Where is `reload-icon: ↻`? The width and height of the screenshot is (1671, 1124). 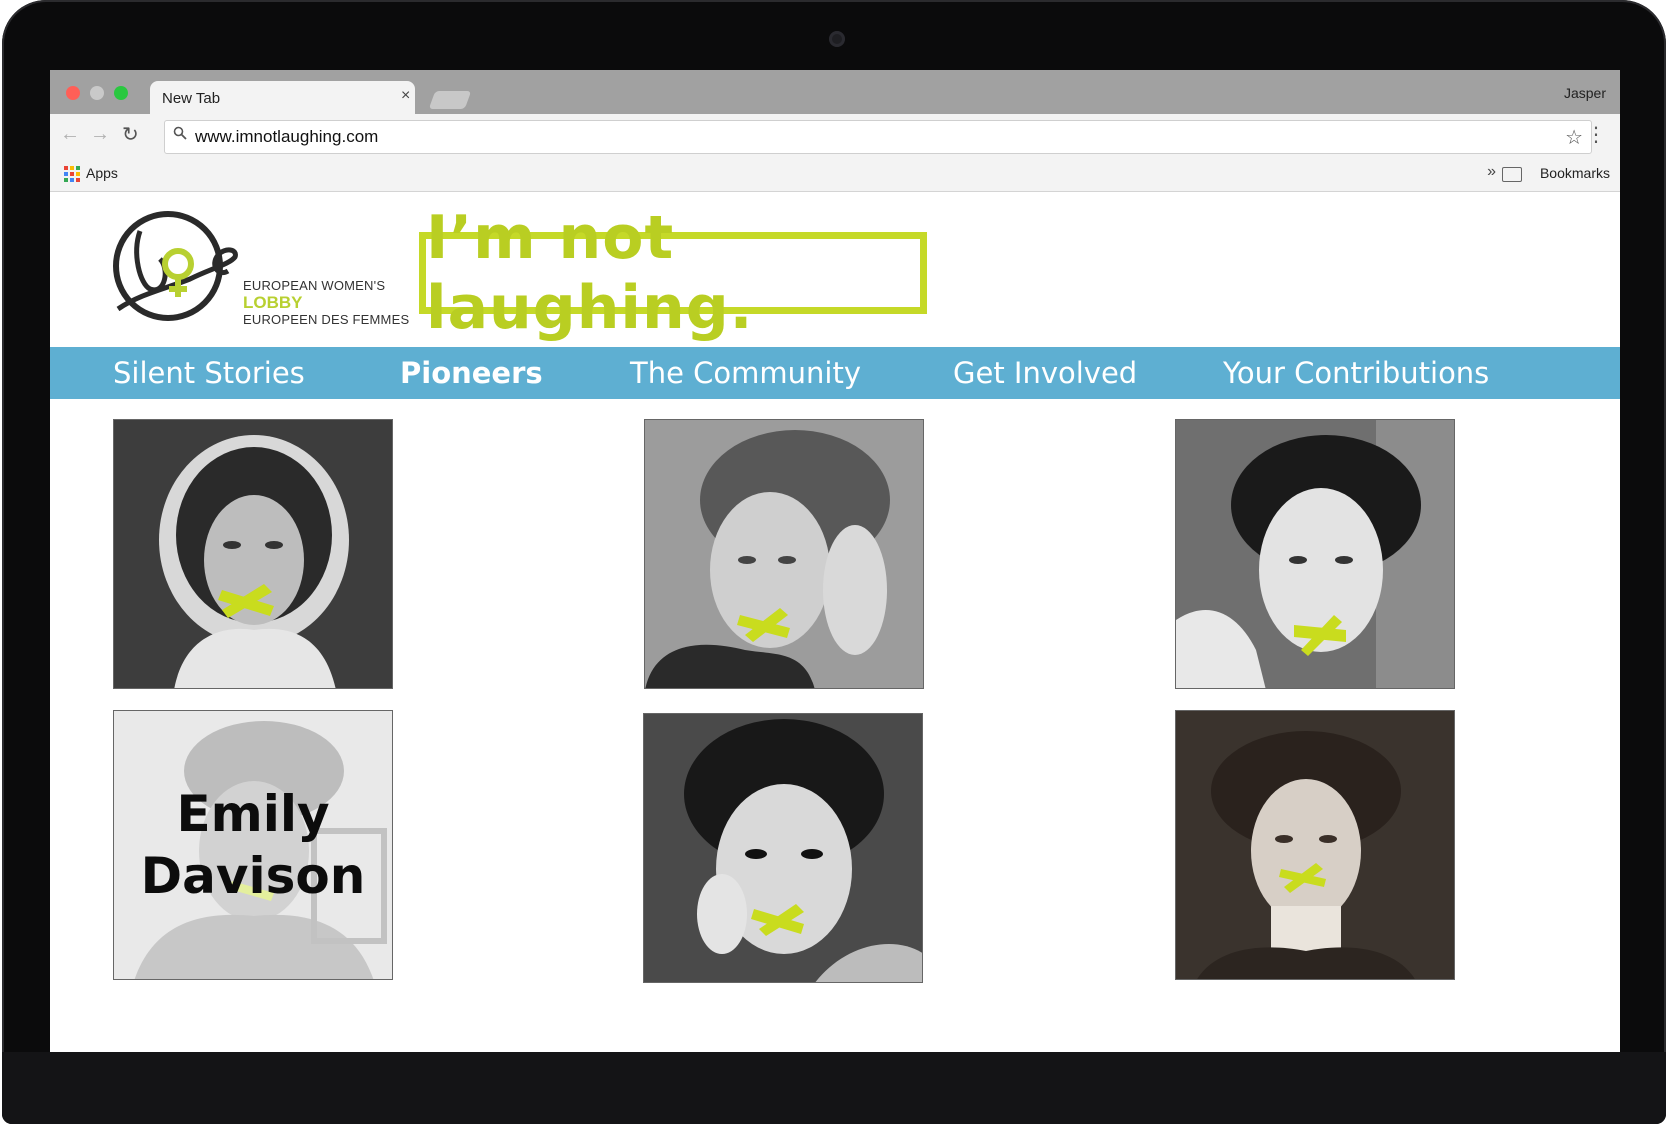
reload-icon: ↻ is located at coordinates (130, 134).